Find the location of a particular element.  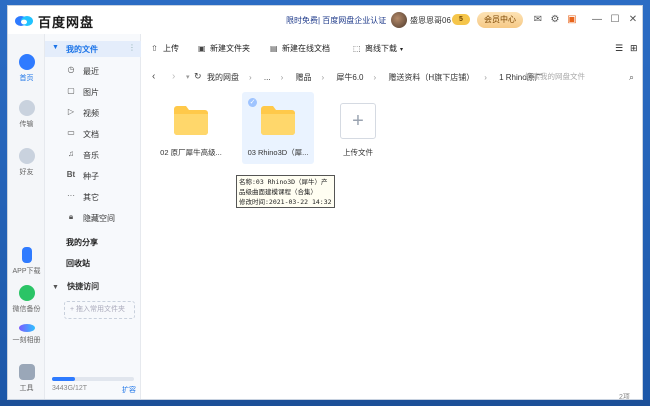

music-icon: ♫ is located at coordinates (71, 153).